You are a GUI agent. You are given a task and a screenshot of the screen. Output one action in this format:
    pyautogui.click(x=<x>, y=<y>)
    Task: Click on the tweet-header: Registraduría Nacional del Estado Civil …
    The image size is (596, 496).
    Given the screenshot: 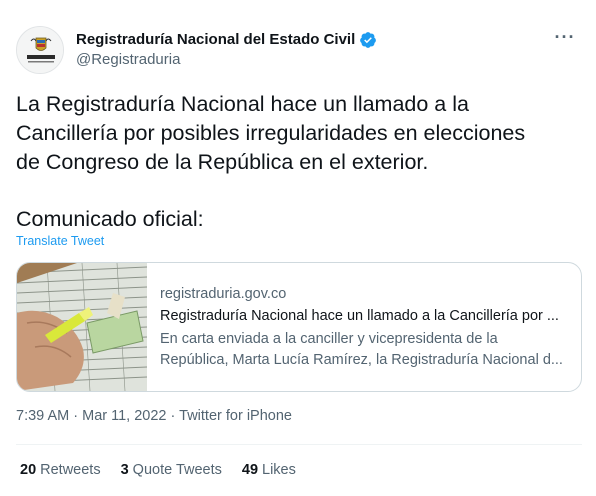 What is the action you would take?
    pyautogui.click(x=299, y=51)
    